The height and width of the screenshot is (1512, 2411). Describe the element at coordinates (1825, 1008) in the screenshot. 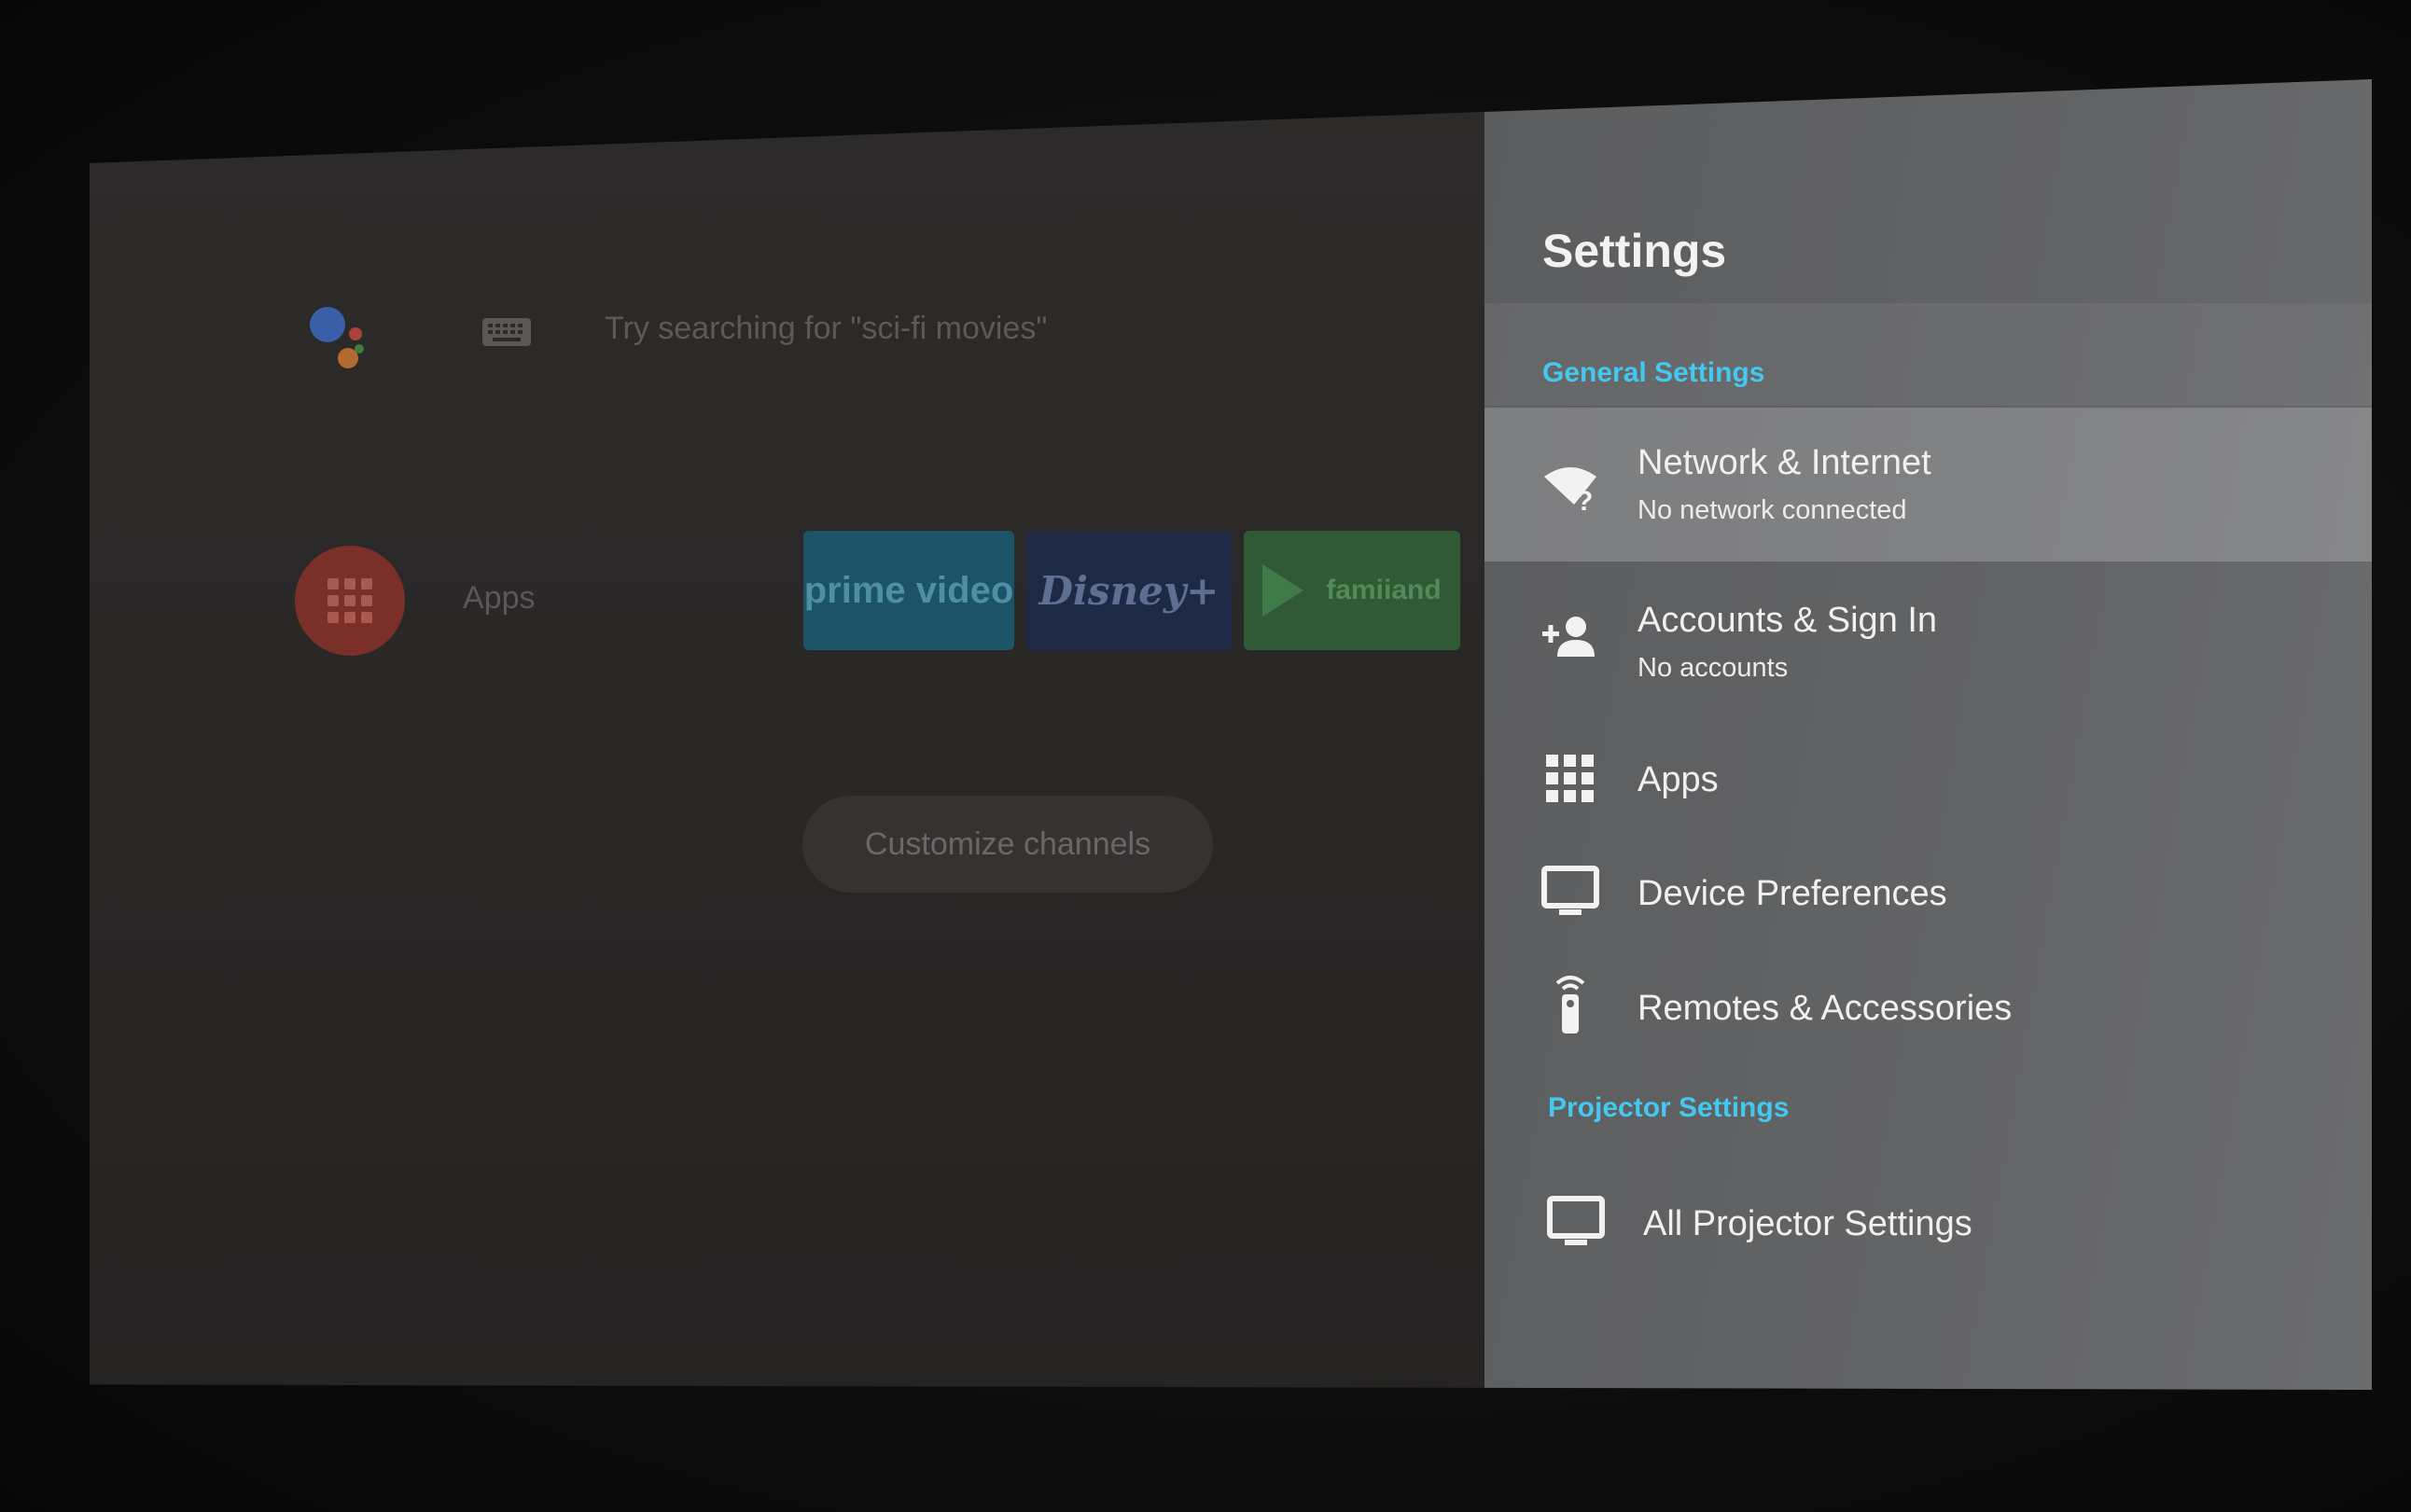

I see `item-title: Remotes & Accessories` at that location.